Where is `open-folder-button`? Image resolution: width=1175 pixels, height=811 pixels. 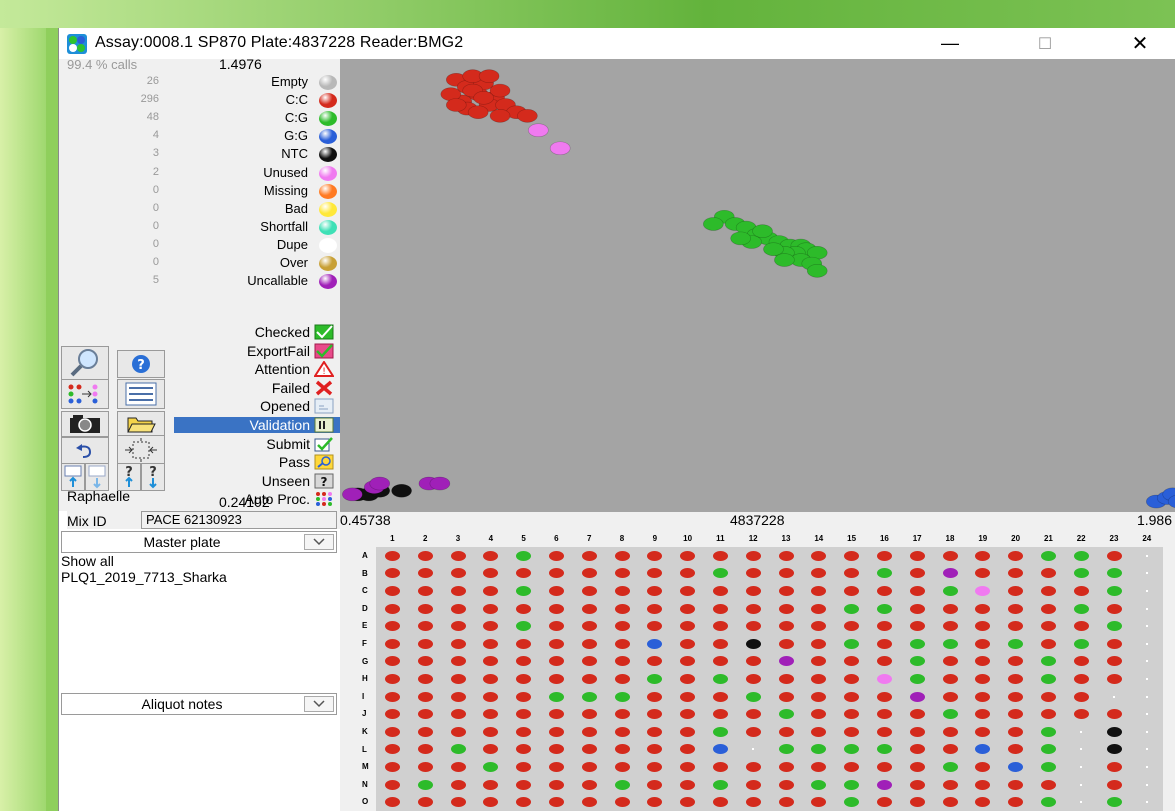
open-folder-button is located at coordinates (141, 424).